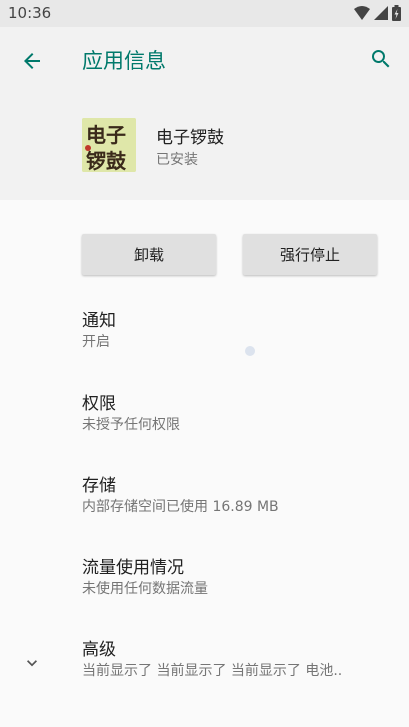 The width and height of the screenshot is (409, 727). I want to click on signal-icon, so click(381, 13).